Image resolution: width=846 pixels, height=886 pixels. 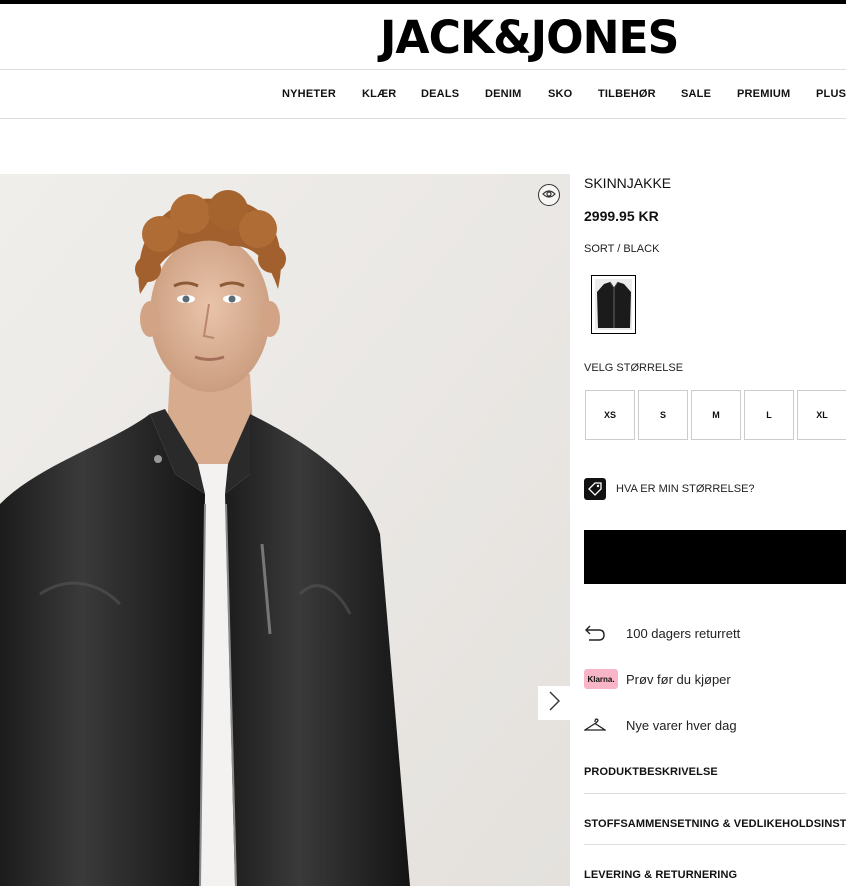 I want to click on nav-item-deals: DEALS, so click(x=440, y=94).